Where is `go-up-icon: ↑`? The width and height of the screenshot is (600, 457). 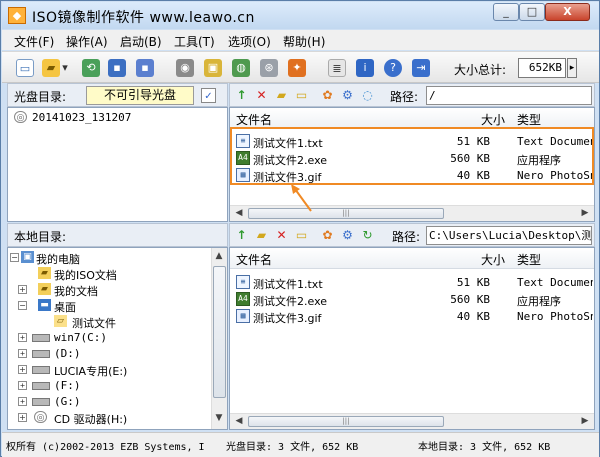 go-up-icon: ↑ is located at coordinates (241, 95).